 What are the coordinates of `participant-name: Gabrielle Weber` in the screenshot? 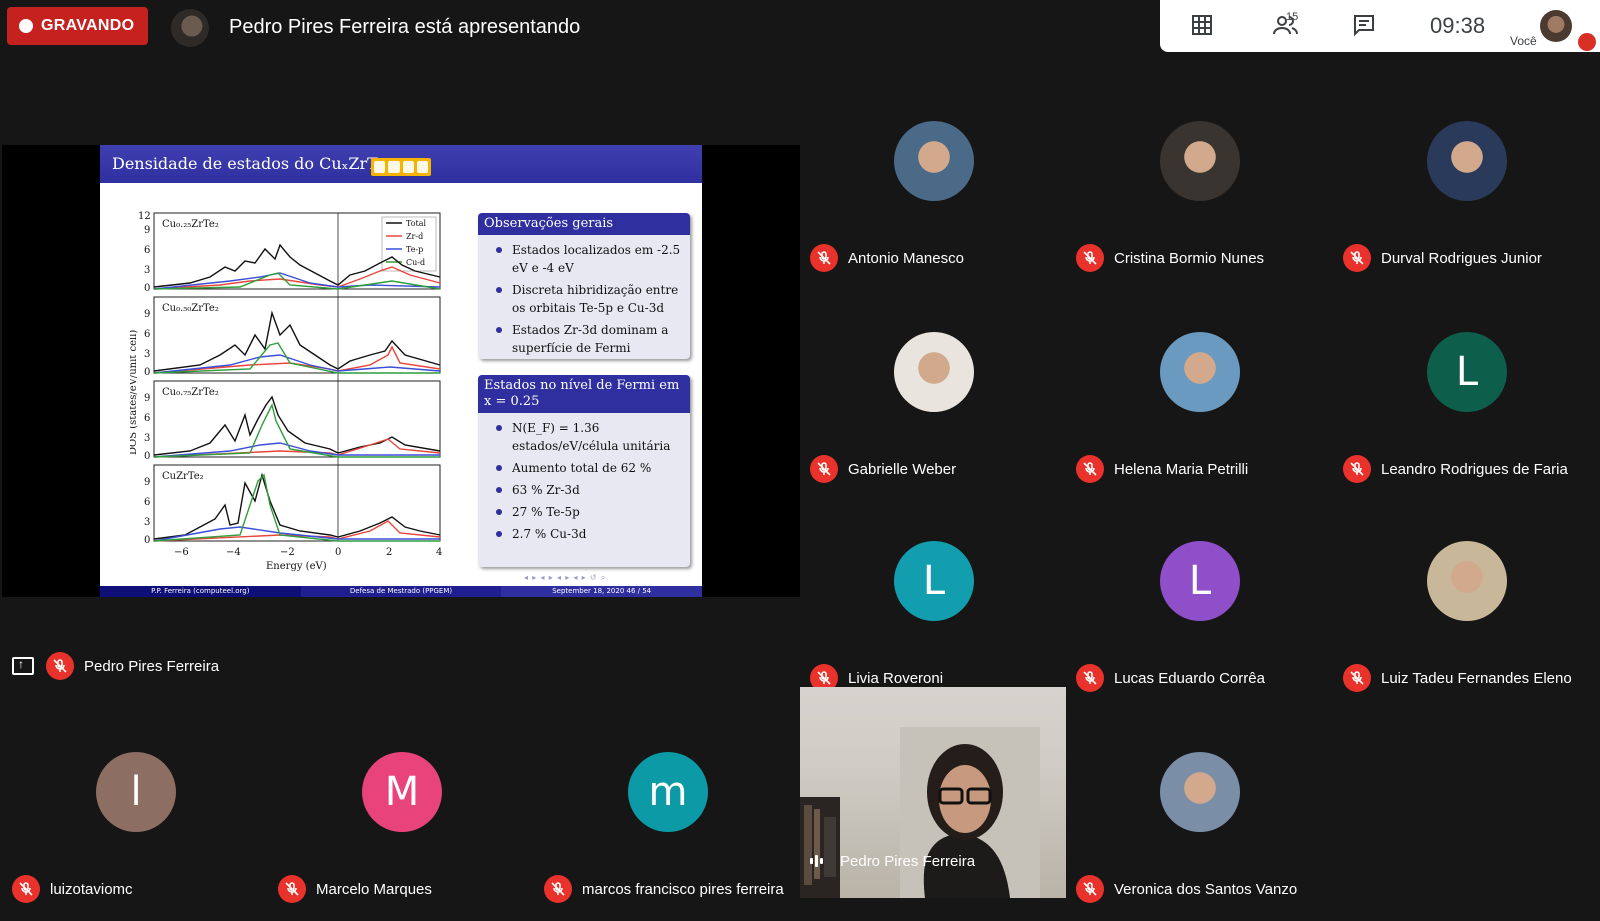 It's located at (902, 469).